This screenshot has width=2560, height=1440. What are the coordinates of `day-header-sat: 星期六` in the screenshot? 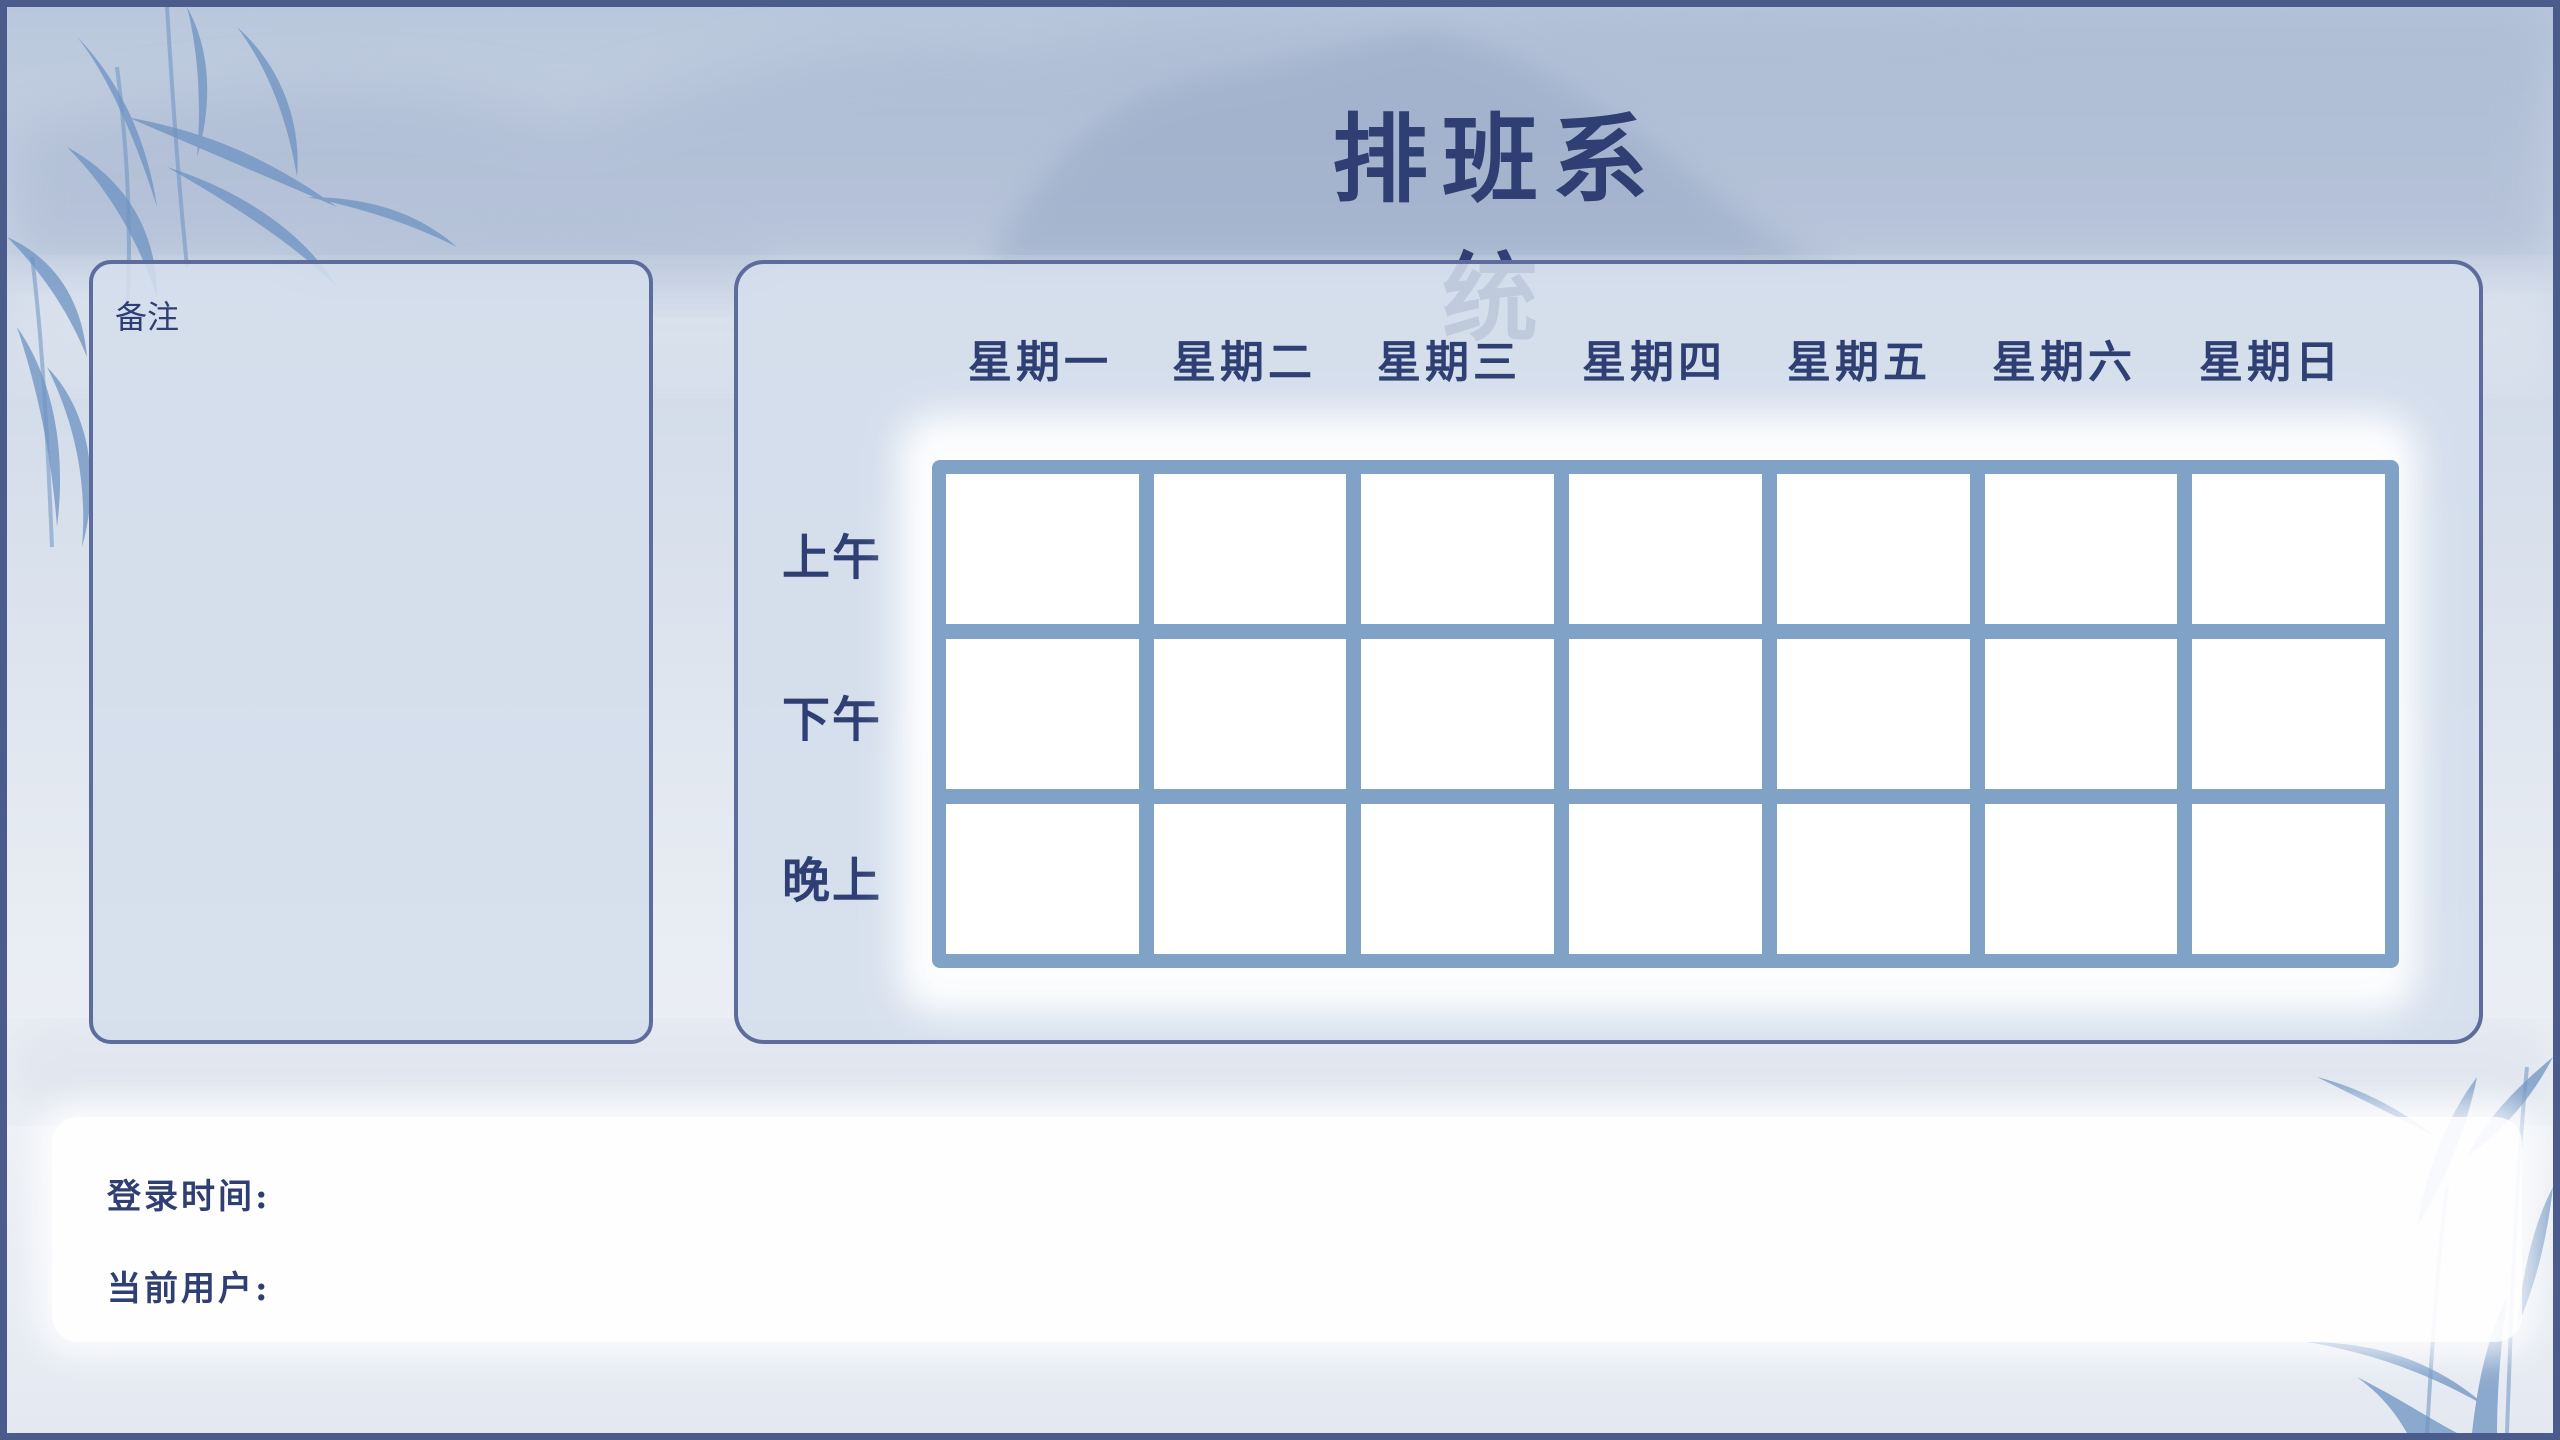 It's located at (2064, 362).